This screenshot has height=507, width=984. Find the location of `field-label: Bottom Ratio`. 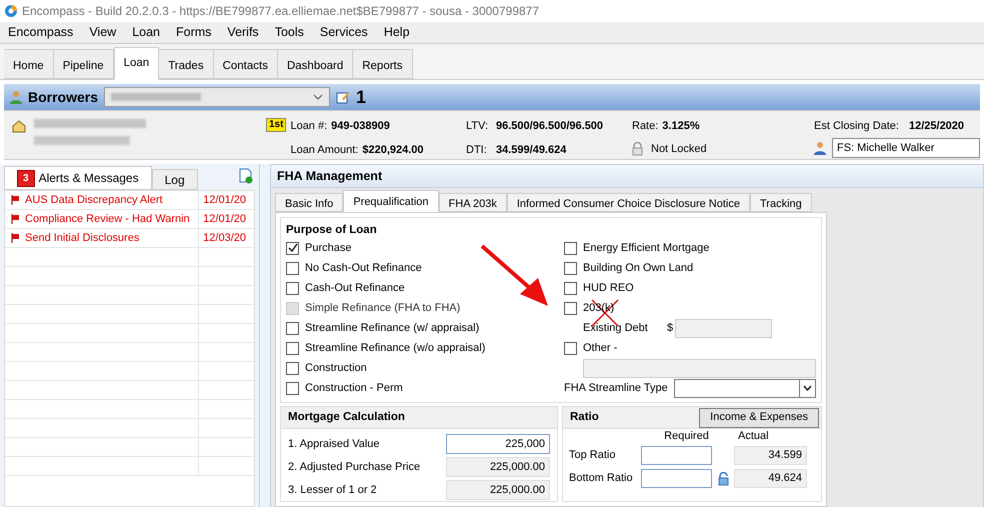

field-label: Bottom Ratio is located at coordinates (601, 478).